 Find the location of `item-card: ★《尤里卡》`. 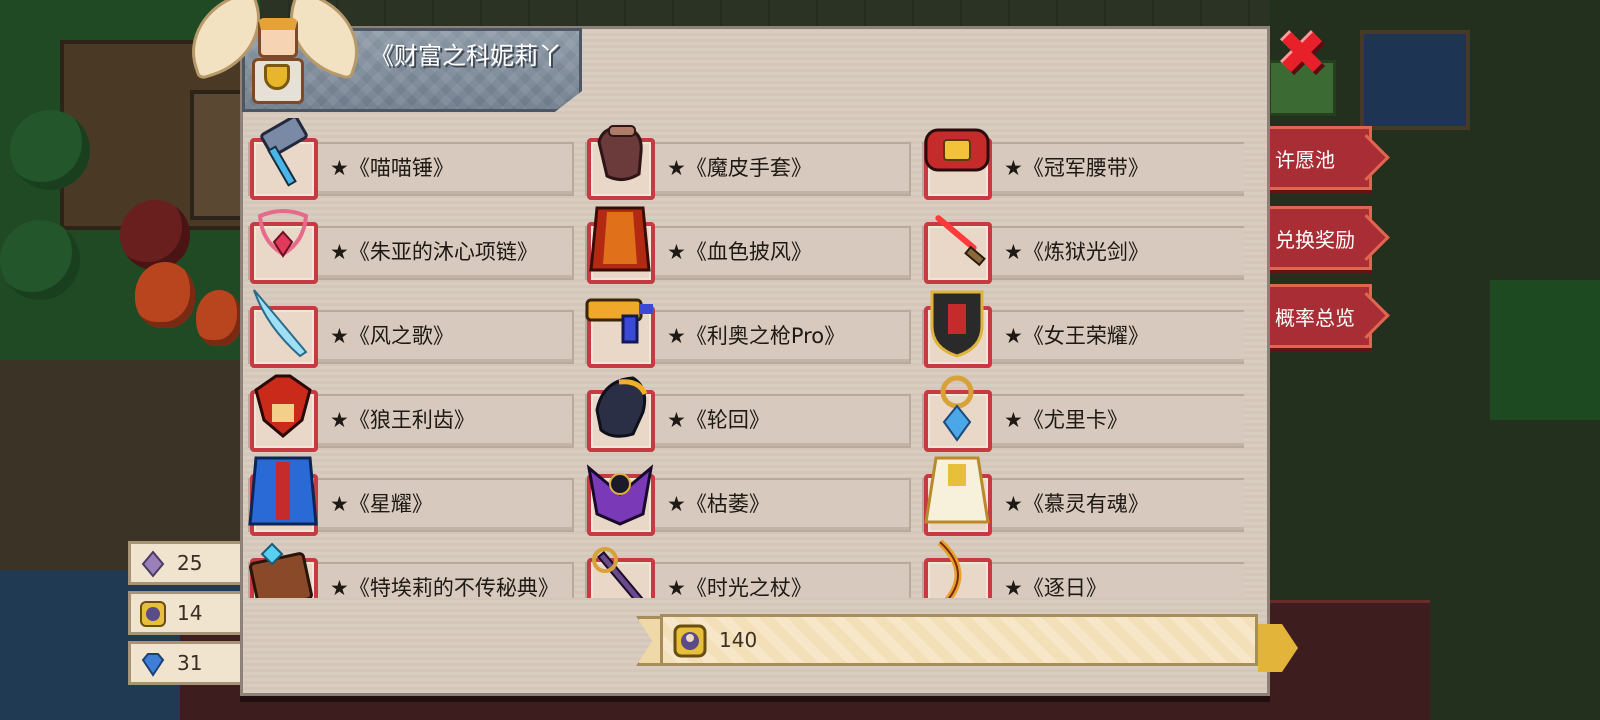

item-card: ★《尤里卡》 is located at coordinates (1081, 412).